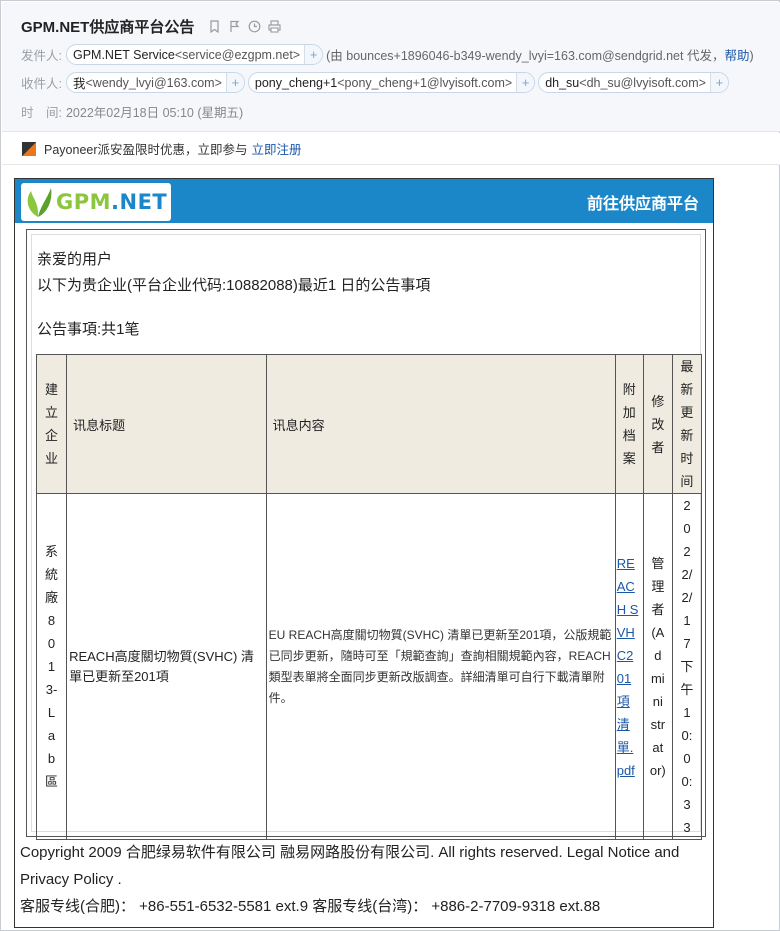  I want to click on print-icon, so click(274, 26).